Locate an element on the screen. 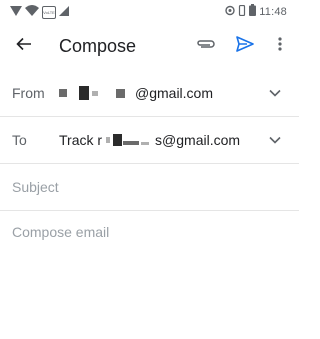 Image resolution: width=320 pixels, height=339 pixels. more-vert-icon is located at coordinates (280, 46).